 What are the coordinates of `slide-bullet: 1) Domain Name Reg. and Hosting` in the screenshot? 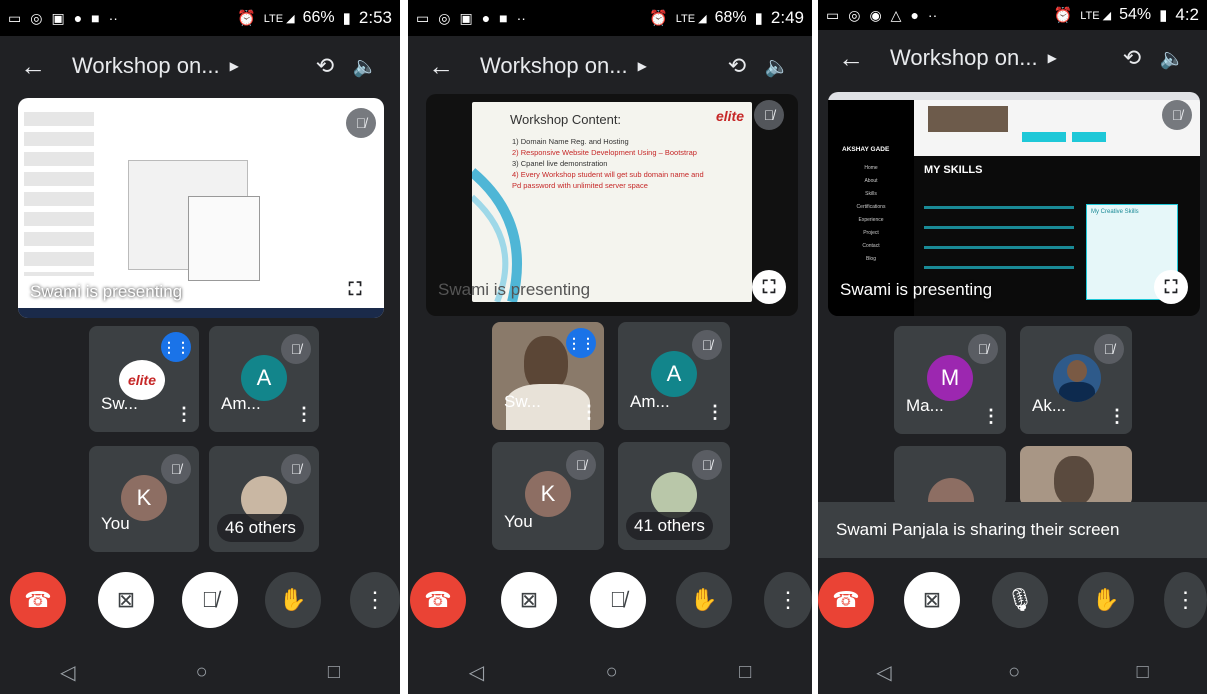 It's located at (570, 141).